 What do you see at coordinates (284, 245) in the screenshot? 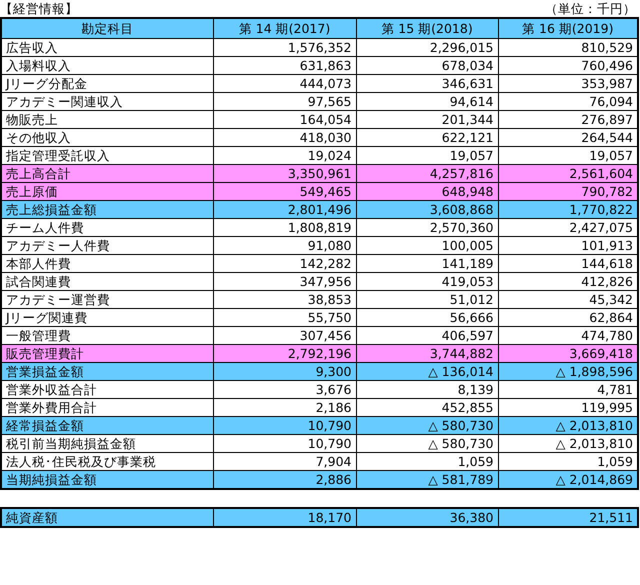
I see `table-cell: 91,080` at bounding box center [284, 245].